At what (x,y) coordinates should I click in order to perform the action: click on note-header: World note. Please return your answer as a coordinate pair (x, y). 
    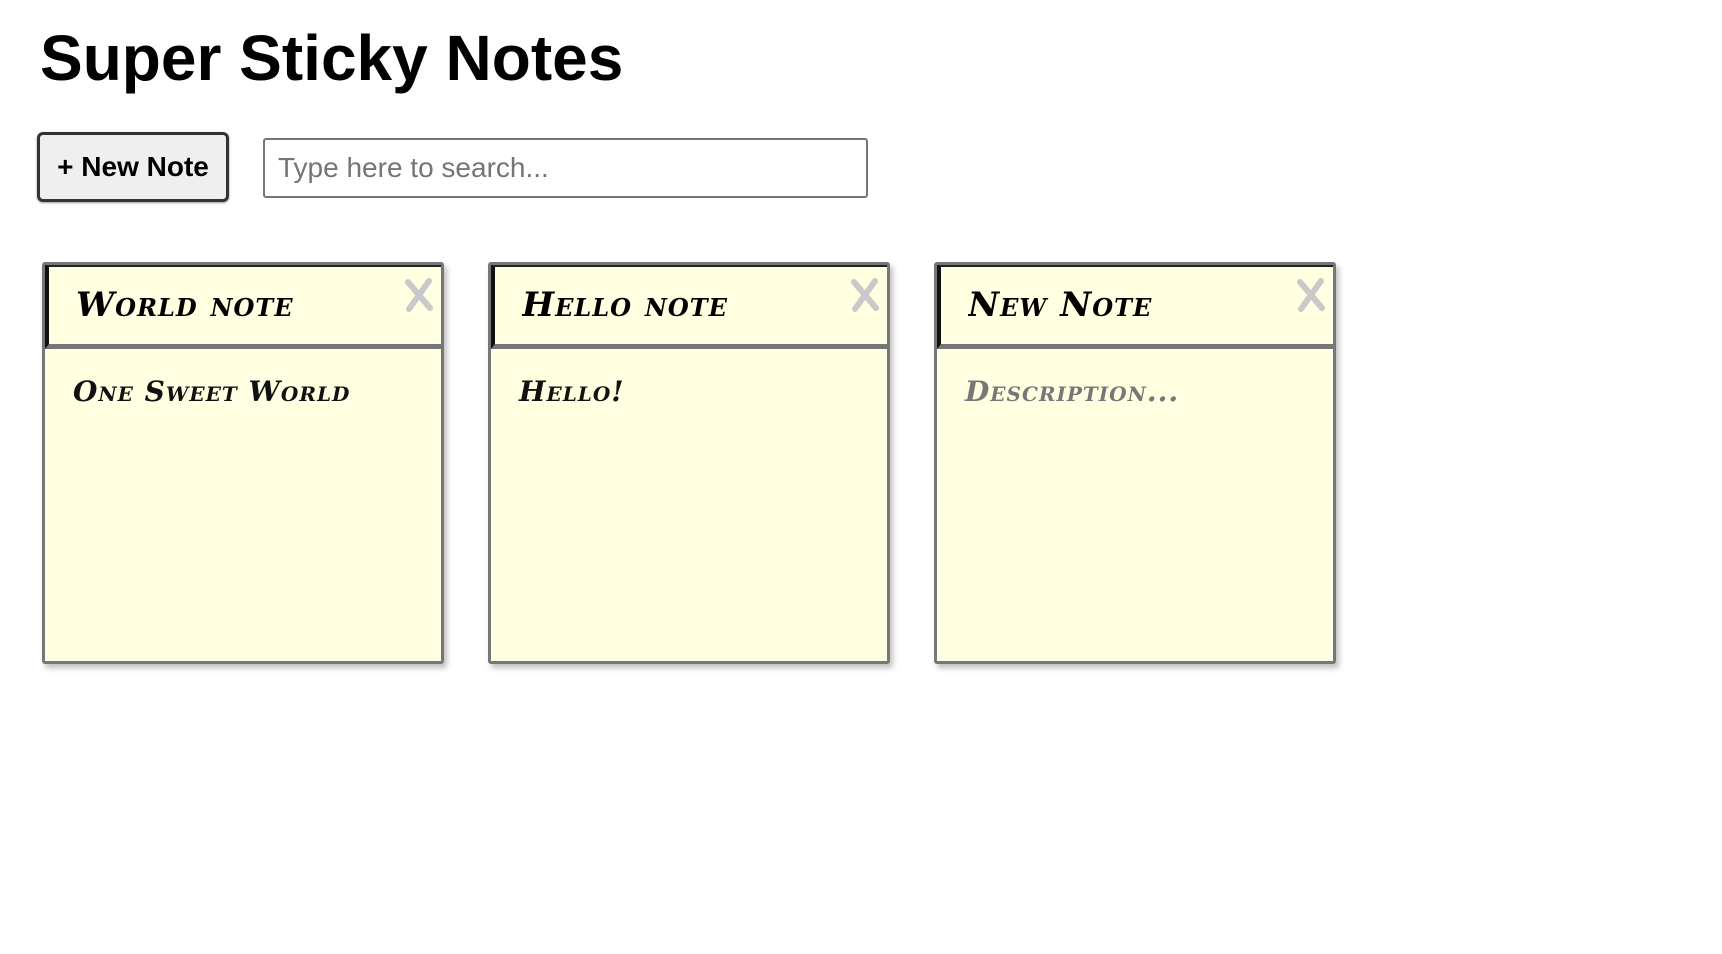
    Looking at the image, I should click on (243, 307).